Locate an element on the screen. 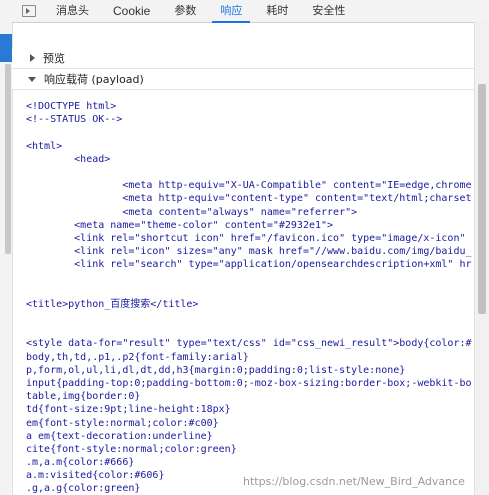 Image resolution: width=489 pixels, height=495 pixels. code-line: .m,a.m{color:#666} is located at coordinates (80, 463).